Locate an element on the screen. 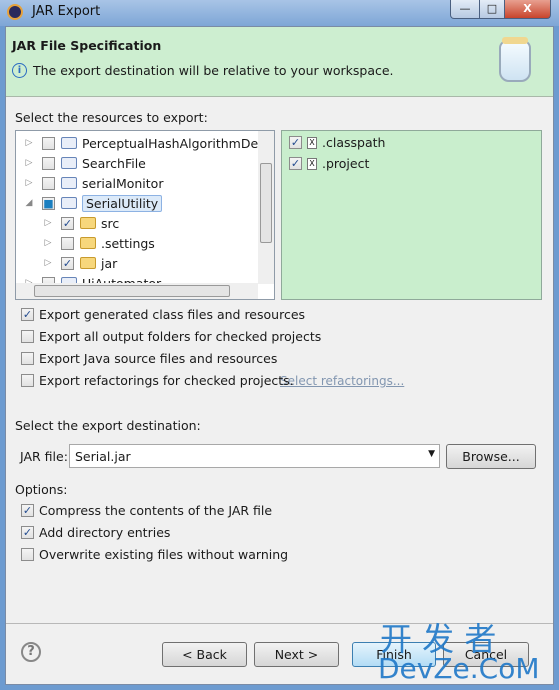 The height and width of the screenshot is (690, 559). window-title: JAR Export is located at coordinates (66, 11).